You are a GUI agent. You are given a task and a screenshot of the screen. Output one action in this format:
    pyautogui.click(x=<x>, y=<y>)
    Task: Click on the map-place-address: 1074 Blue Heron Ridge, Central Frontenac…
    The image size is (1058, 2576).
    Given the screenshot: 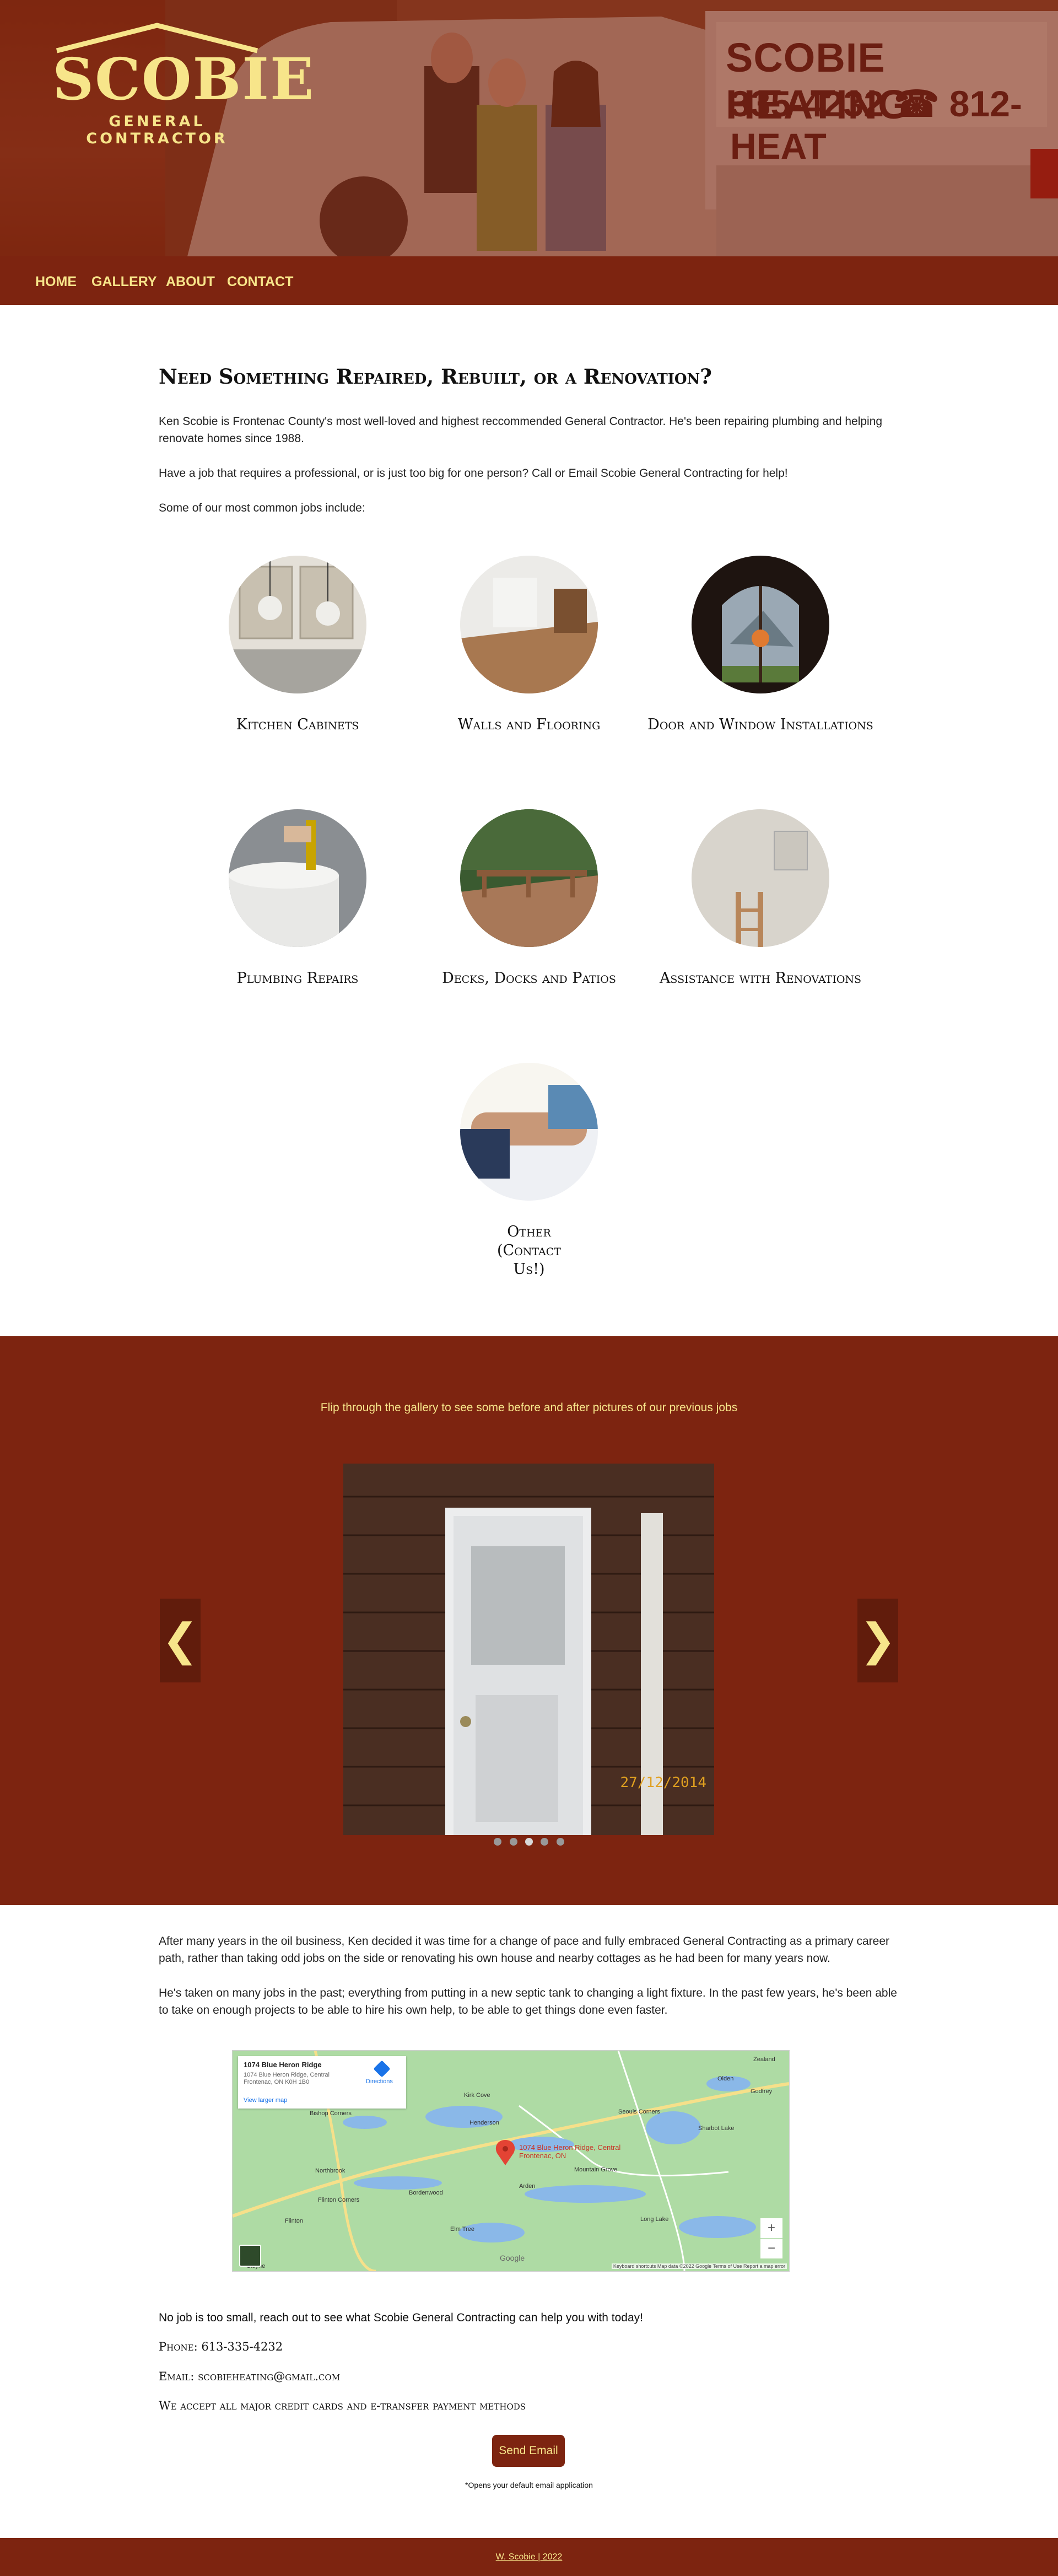 What is the action you would take?
    pyautogui.click(x=287, y=2078)
    